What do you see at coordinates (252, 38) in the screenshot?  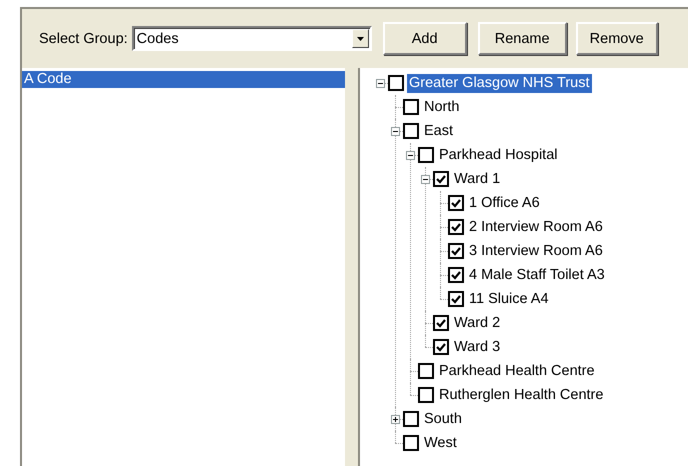 I see `group-dropdown: Codes` at bounding box center [252, 38].